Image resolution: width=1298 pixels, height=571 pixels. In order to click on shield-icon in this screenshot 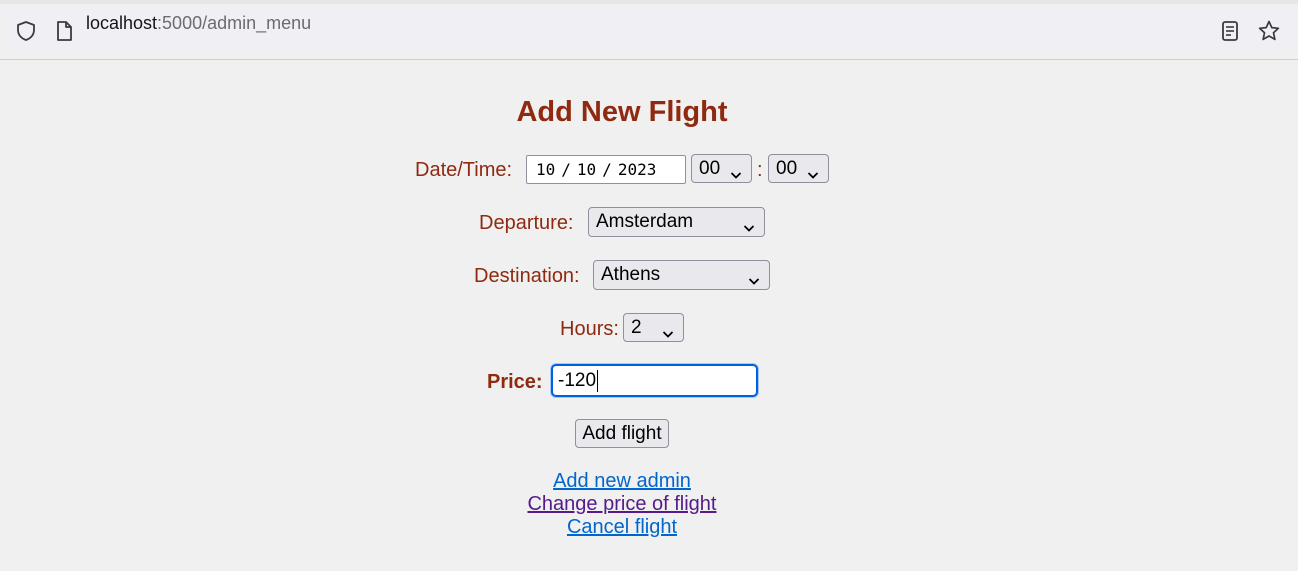, I will do `click(26, 31)`.